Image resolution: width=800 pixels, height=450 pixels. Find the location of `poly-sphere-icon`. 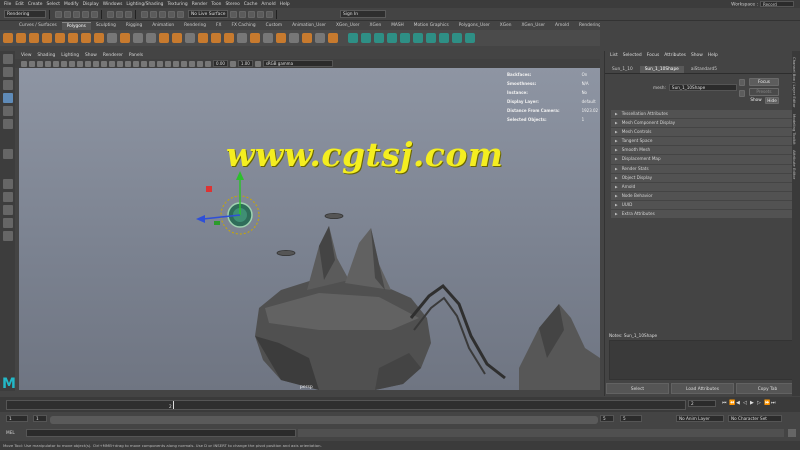

poly-sphere-icon is located at coordinates (8, 38).